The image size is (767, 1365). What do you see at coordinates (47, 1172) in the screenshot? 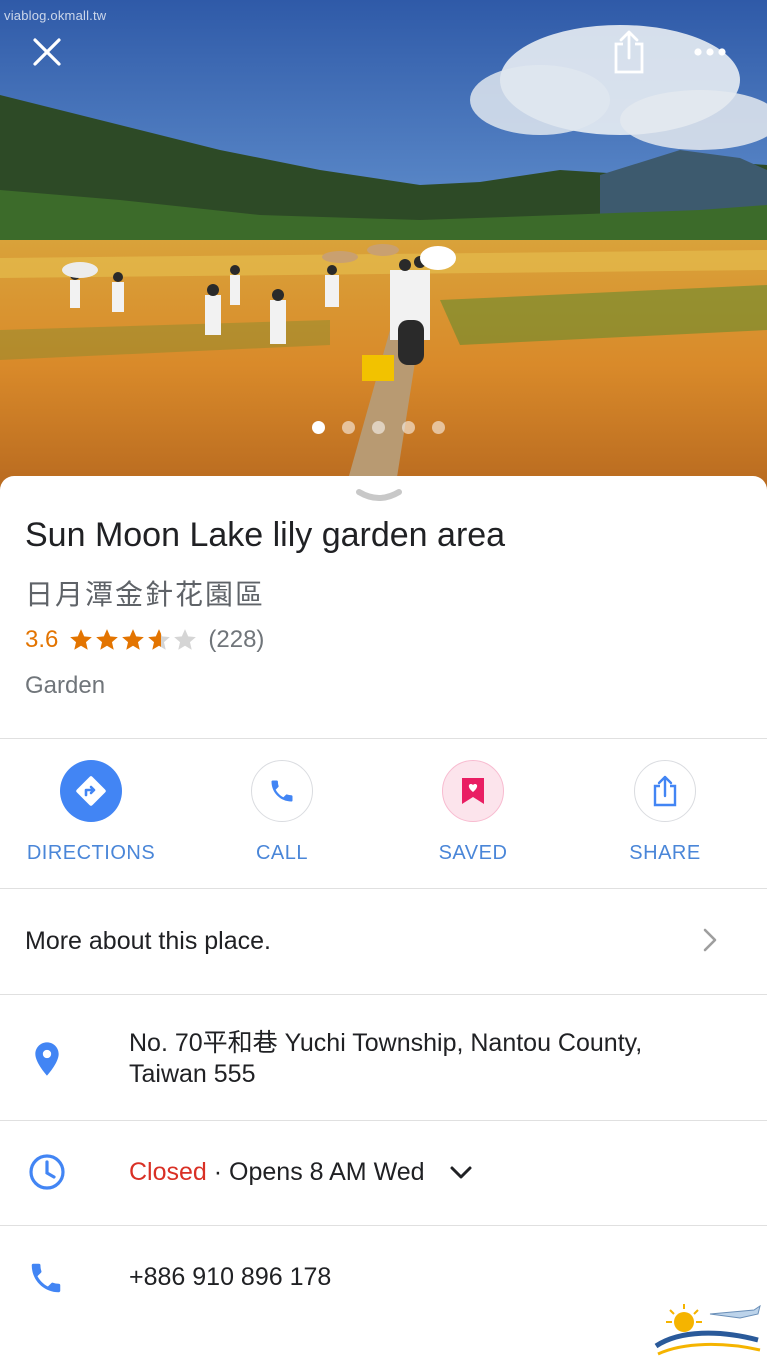
I see `clock-icon` at bounding box center [47, 1172].